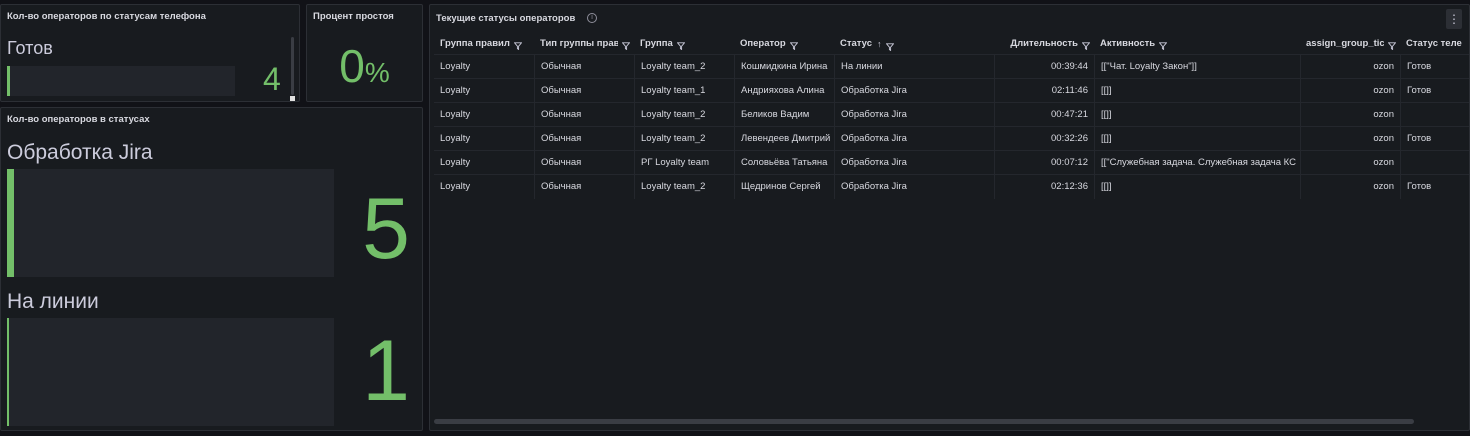 This screenshot has width=1470, height=436. Describe the element at coordinates (106, 16) in the screenshot. I see `panel-title: Кол-во операторов по статусам телефона` at that location.